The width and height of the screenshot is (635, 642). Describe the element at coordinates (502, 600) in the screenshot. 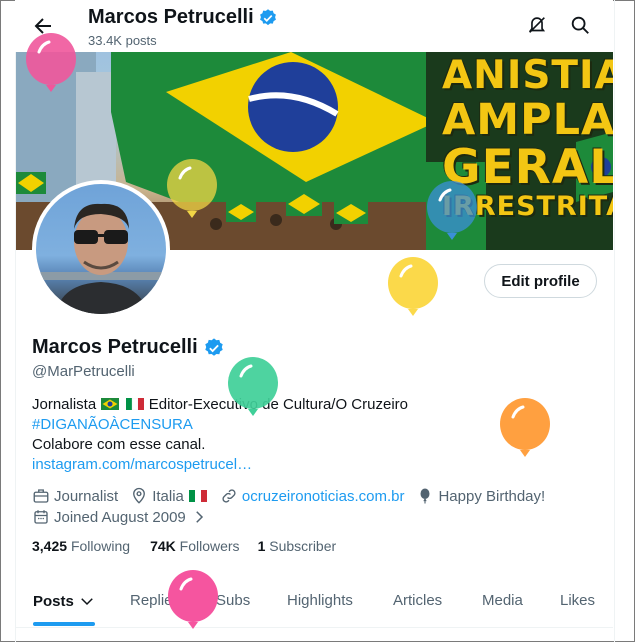

I see `tab-media: Media` at that location.